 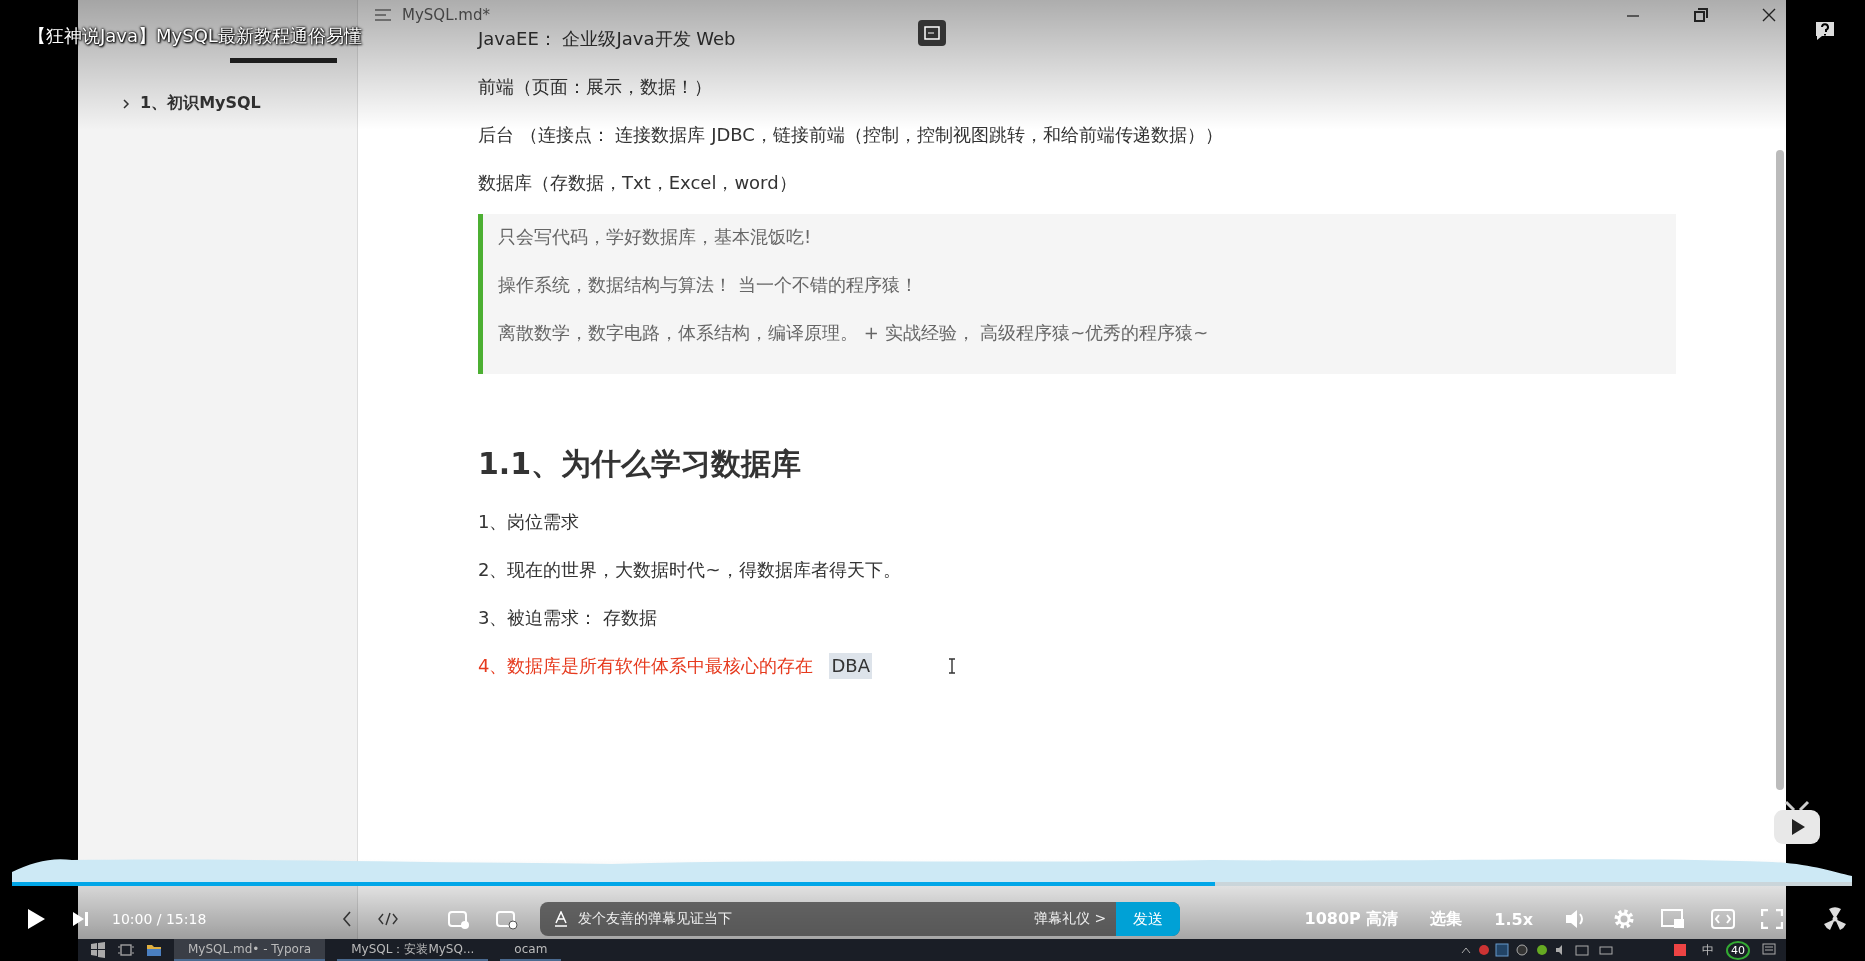 What do you see at coordinates (98, 950) in the screenshot?
I see `windows-icon` at bounding box center [98, 950].